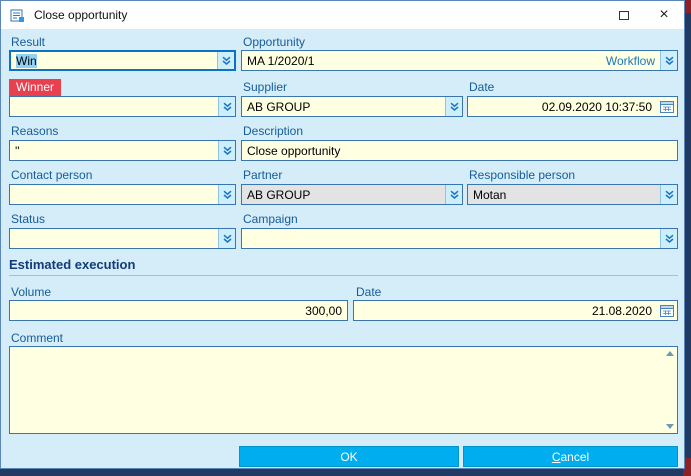 The width and height of the screenshot is (691, 476). Describe the element at coordinates (633, 61) in the screenshot. I see `workflow-link: Workflow` at that location.